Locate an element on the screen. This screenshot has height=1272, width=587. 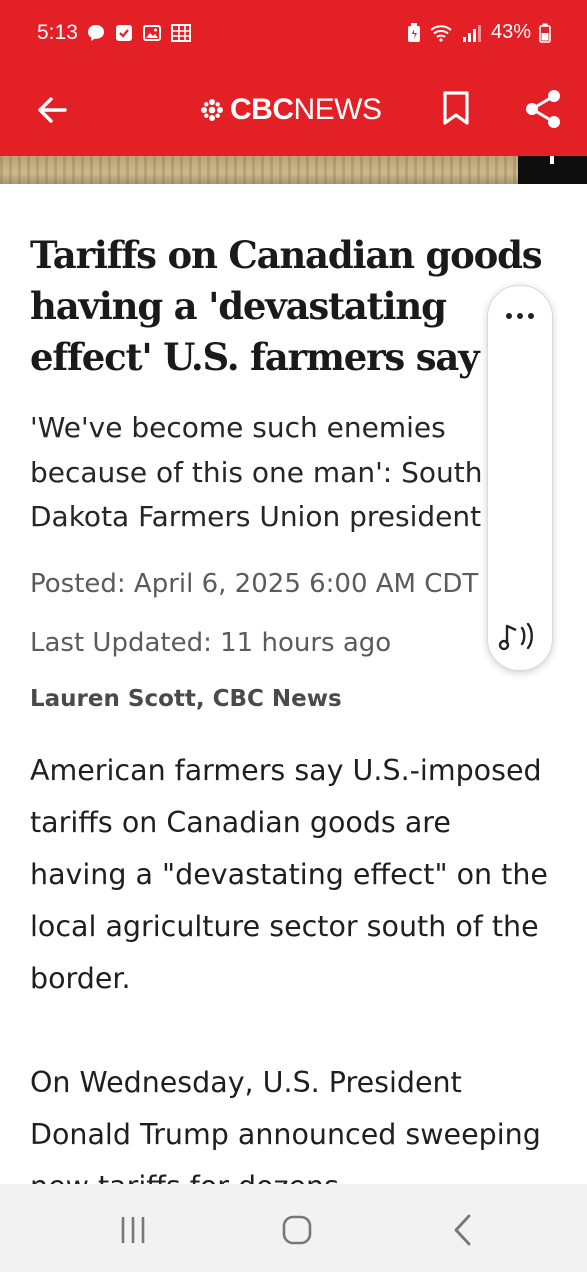
signal-icon is located at coordinates (471, 33).